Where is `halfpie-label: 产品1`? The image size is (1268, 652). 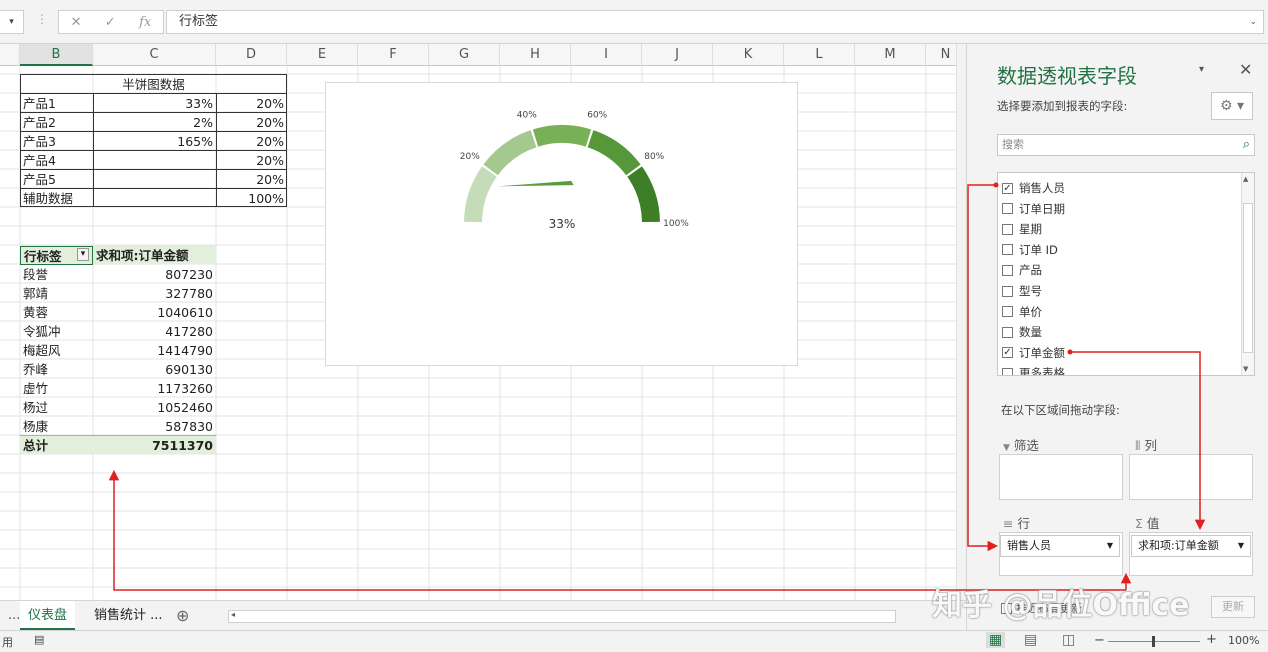
halfpie-label: 产品1 is located at coordinates (56, 103).